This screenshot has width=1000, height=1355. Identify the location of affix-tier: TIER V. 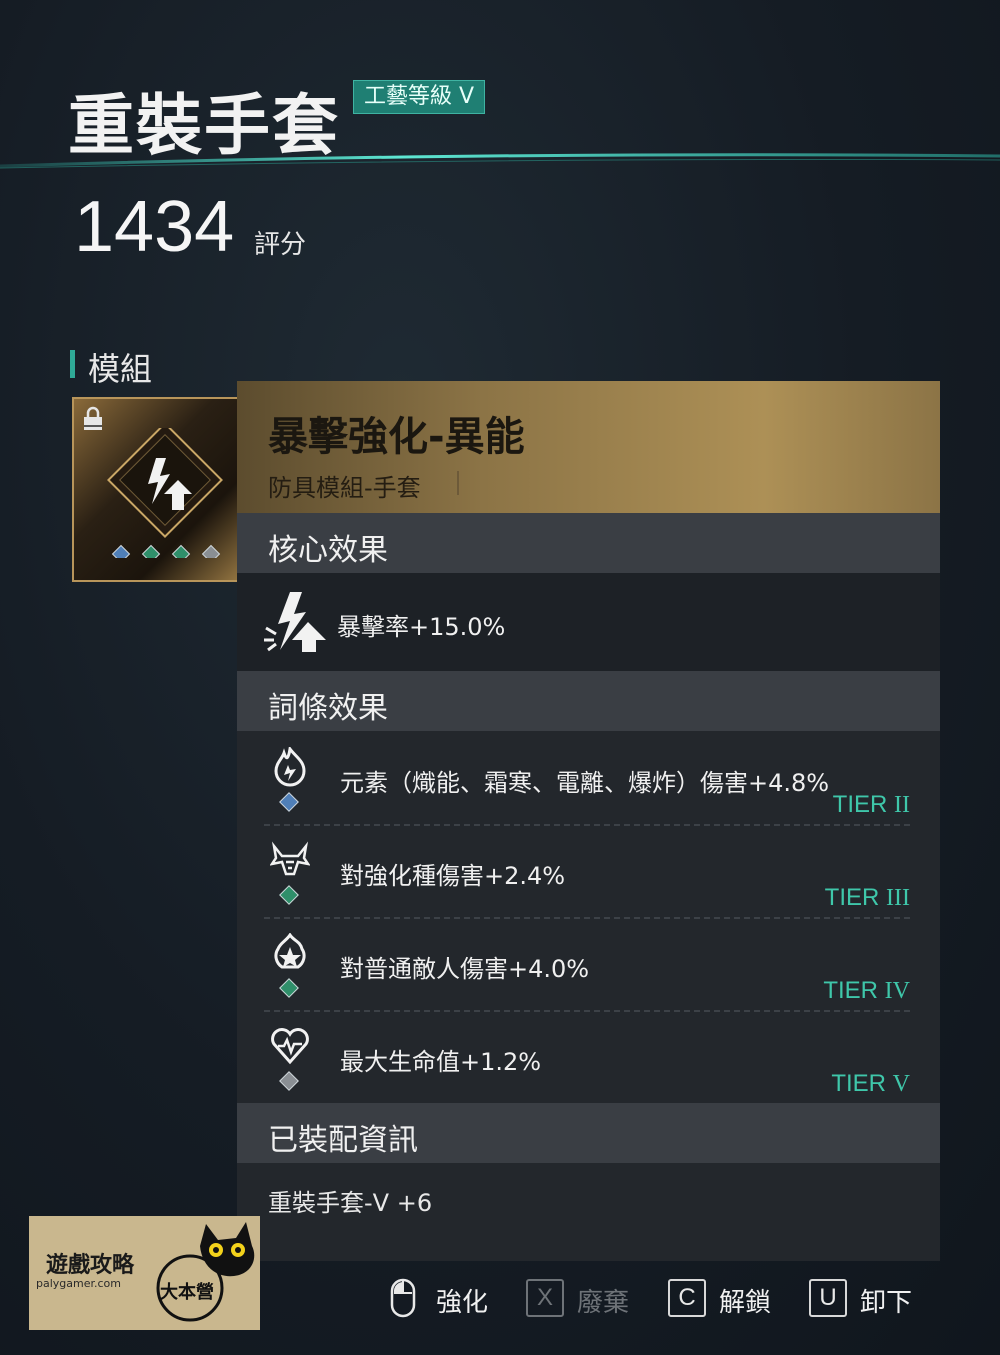
(870, 1084).